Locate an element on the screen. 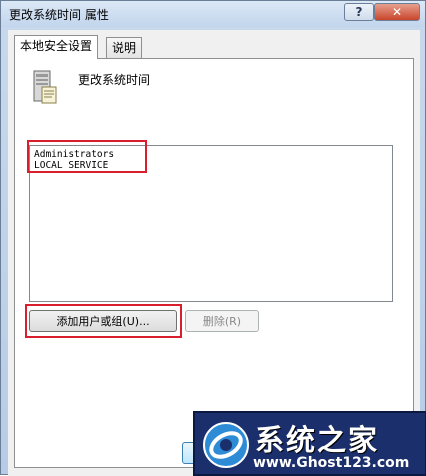 This screenshot has height=476, width=426. close-button: ✕ is located at coordinates (397, 12).